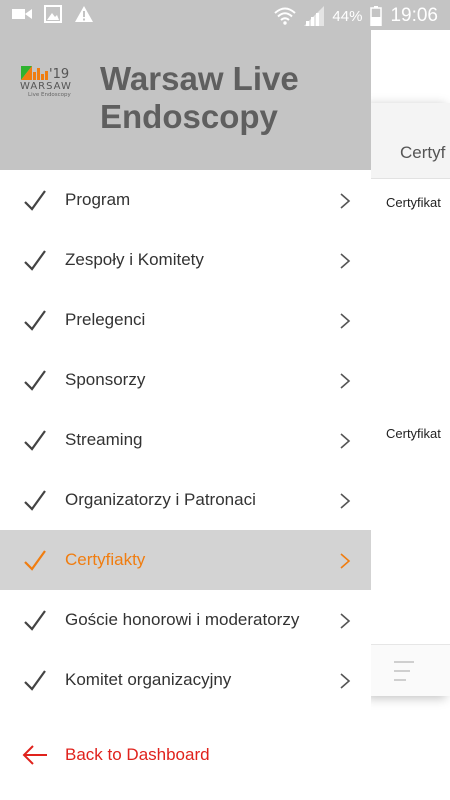  Describe the element at coordinates (405, 671) in the screenshot. I see `menu-lines-icon` at that location.